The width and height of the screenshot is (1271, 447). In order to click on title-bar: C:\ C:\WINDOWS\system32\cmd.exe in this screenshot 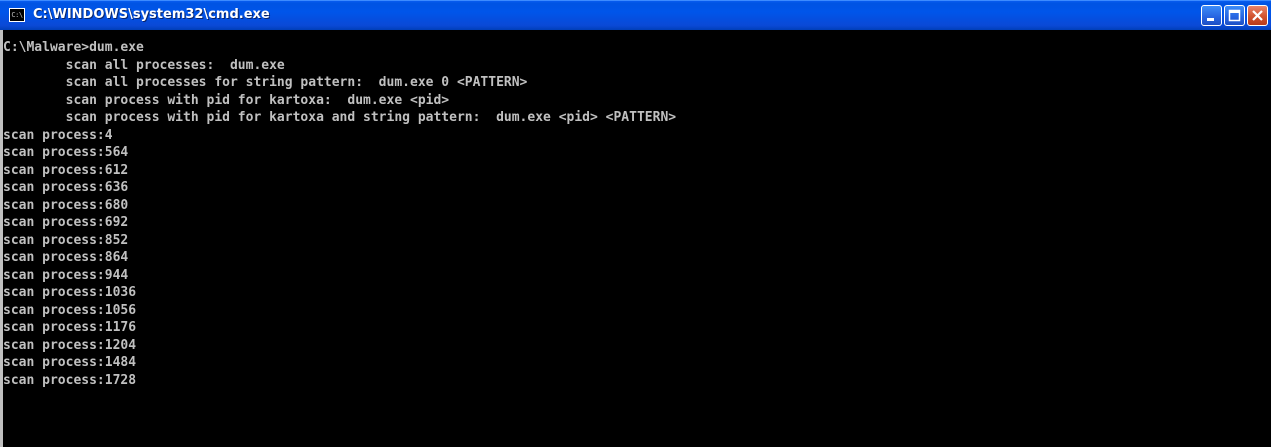, I will do `click(635, 15)`.